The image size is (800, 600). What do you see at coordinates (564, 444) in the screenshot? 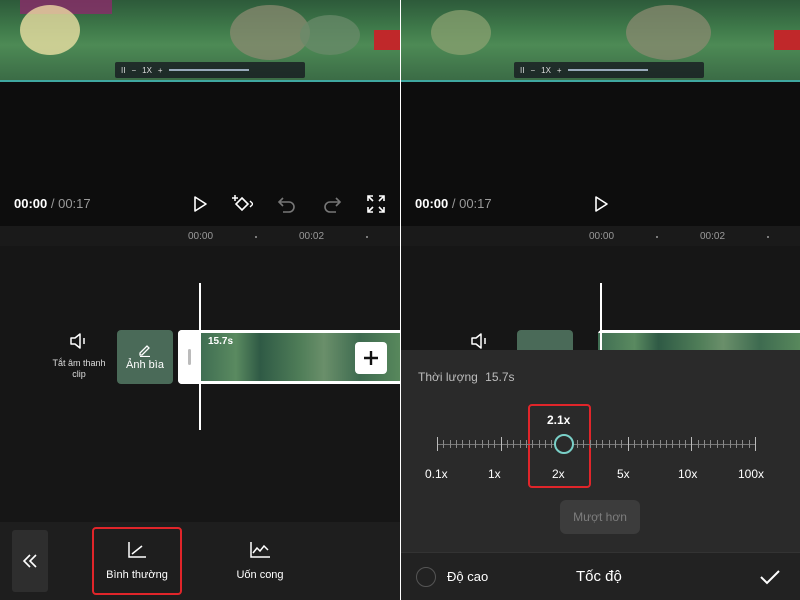
I see `speed-slider-knob` at bounding box center [564, 444].